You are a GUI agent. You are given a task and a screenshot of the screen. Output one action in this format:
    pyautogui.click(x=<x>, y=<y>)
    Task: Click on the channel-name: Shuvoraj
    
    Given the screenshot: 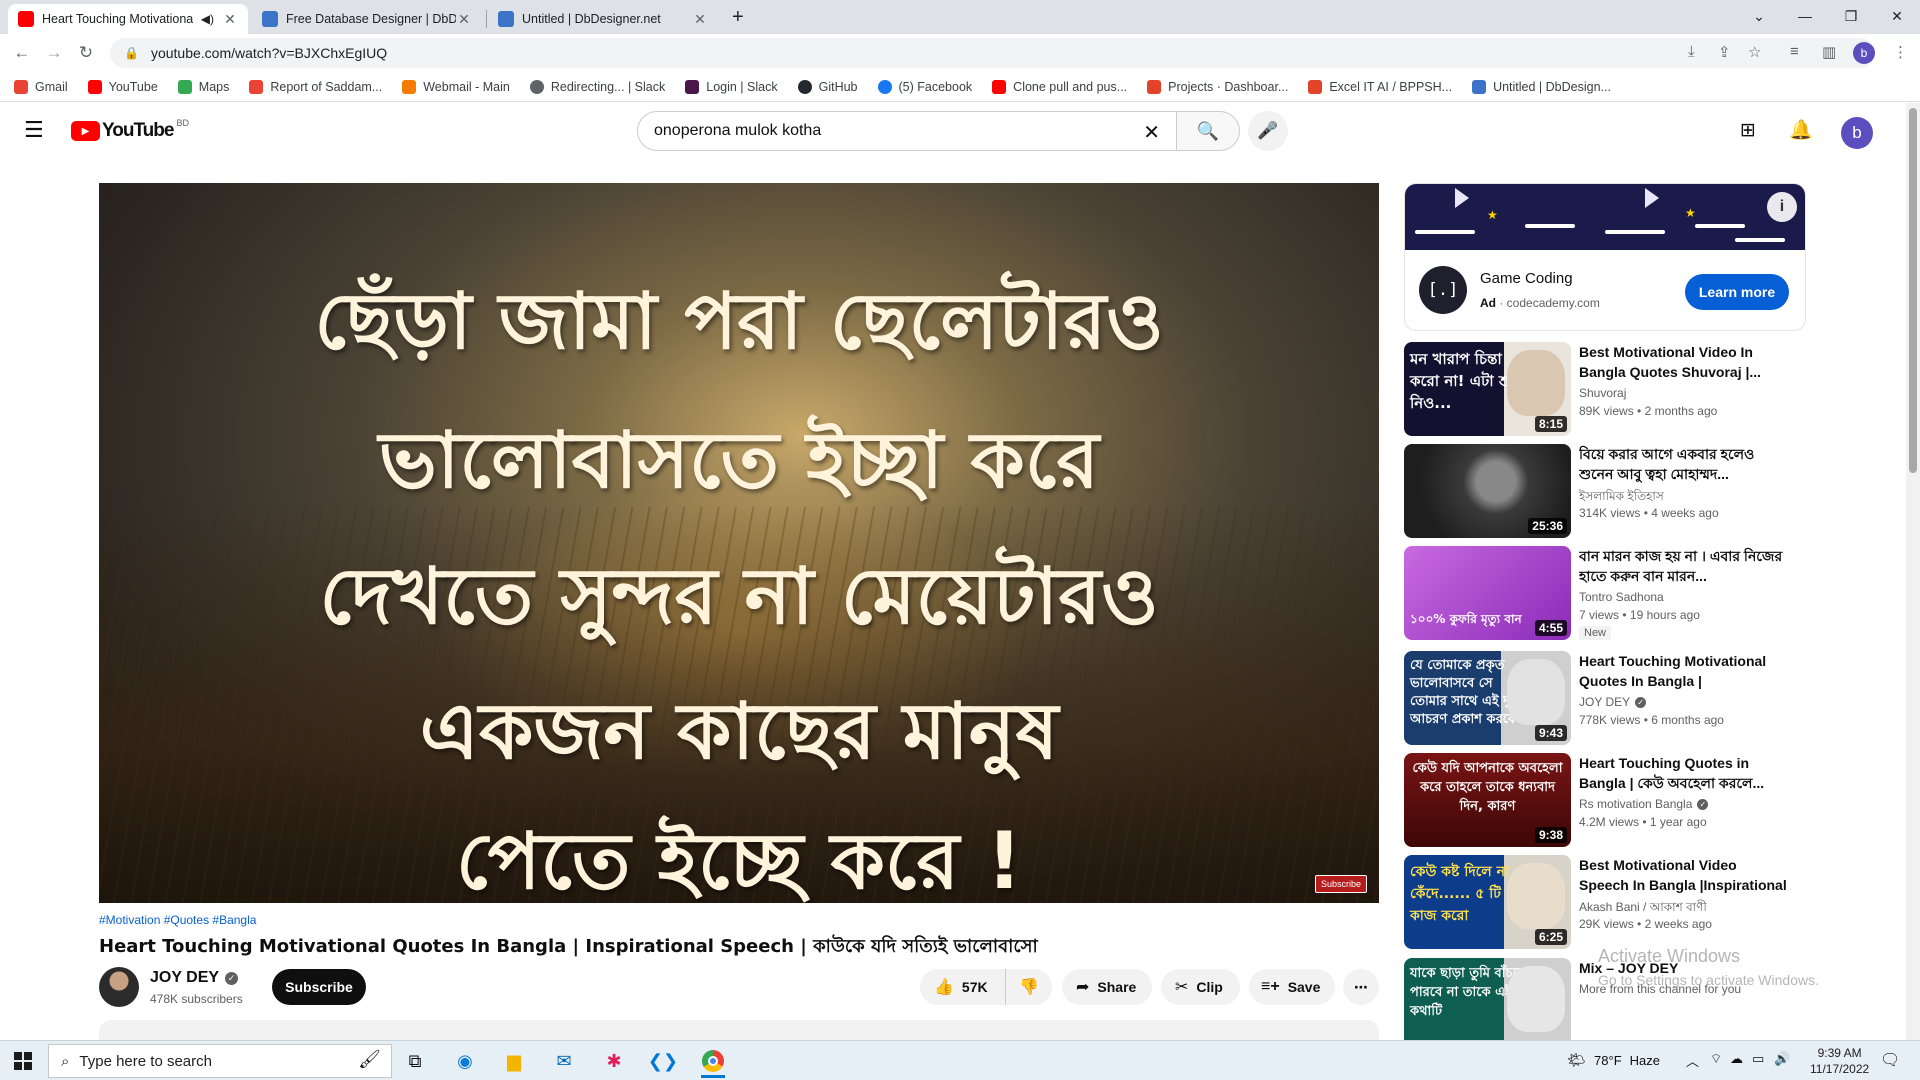 What is the action you would take?
    pyautogui.click(x=1602, y=393)
    